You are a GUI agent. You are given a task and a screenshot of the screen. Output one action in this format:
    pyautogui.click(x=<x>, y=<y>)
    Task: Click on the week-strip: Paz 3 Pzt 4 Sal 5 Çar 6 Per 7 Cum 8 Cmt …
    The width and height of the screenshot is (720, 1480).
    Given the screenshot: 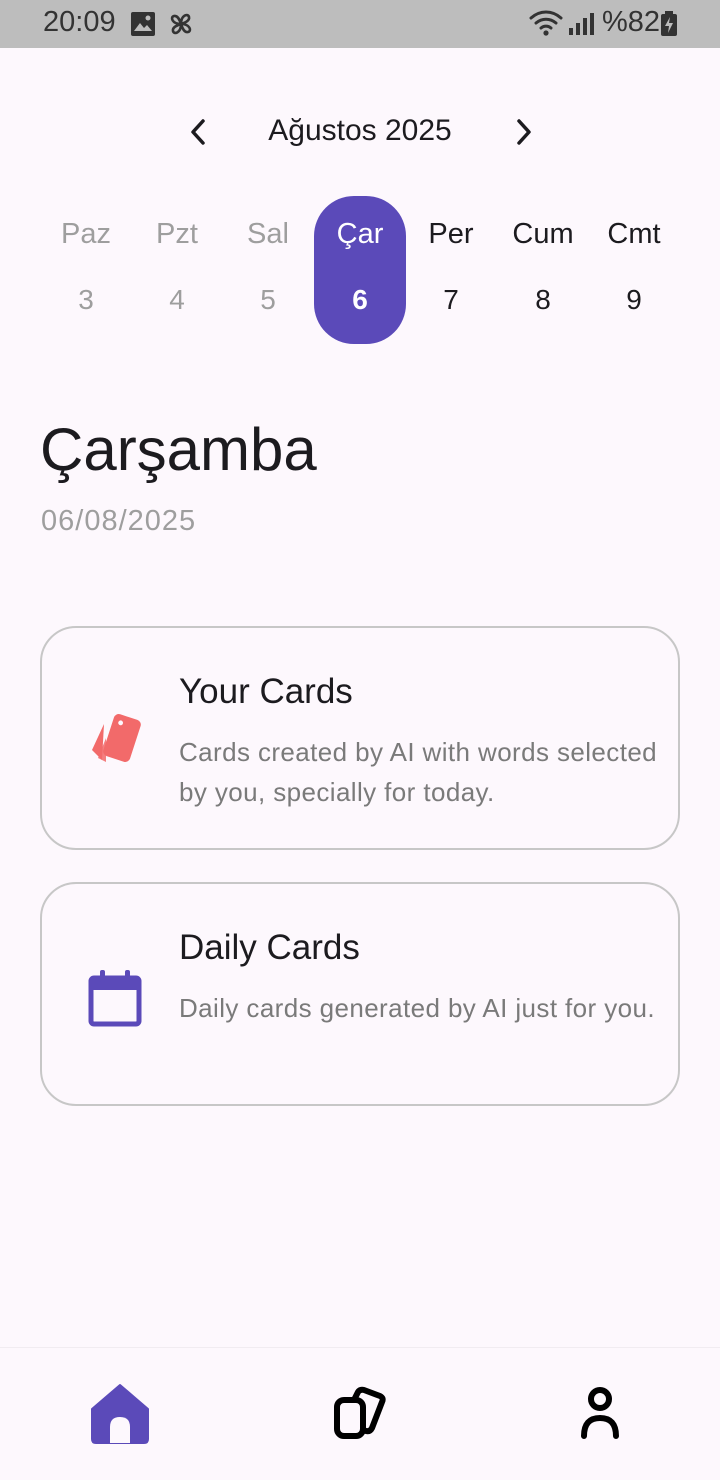 What is the action you would take?
    pyautogui.click(x=360, y=270)
    